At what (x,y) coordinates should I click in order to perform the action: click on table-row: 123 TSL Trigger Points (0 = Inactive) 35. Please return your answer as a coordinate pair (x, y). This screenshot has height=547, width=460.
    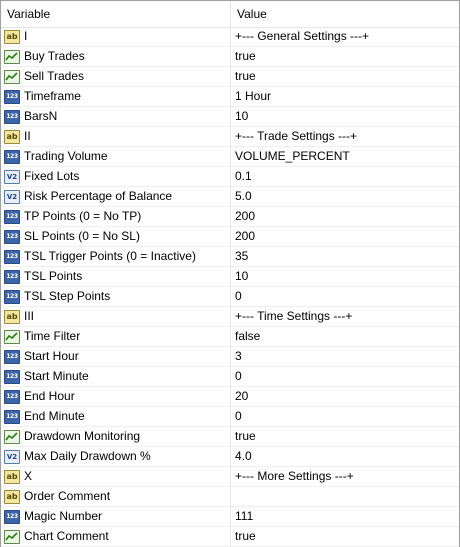
    Looking at the image, I should click on (230, 257).